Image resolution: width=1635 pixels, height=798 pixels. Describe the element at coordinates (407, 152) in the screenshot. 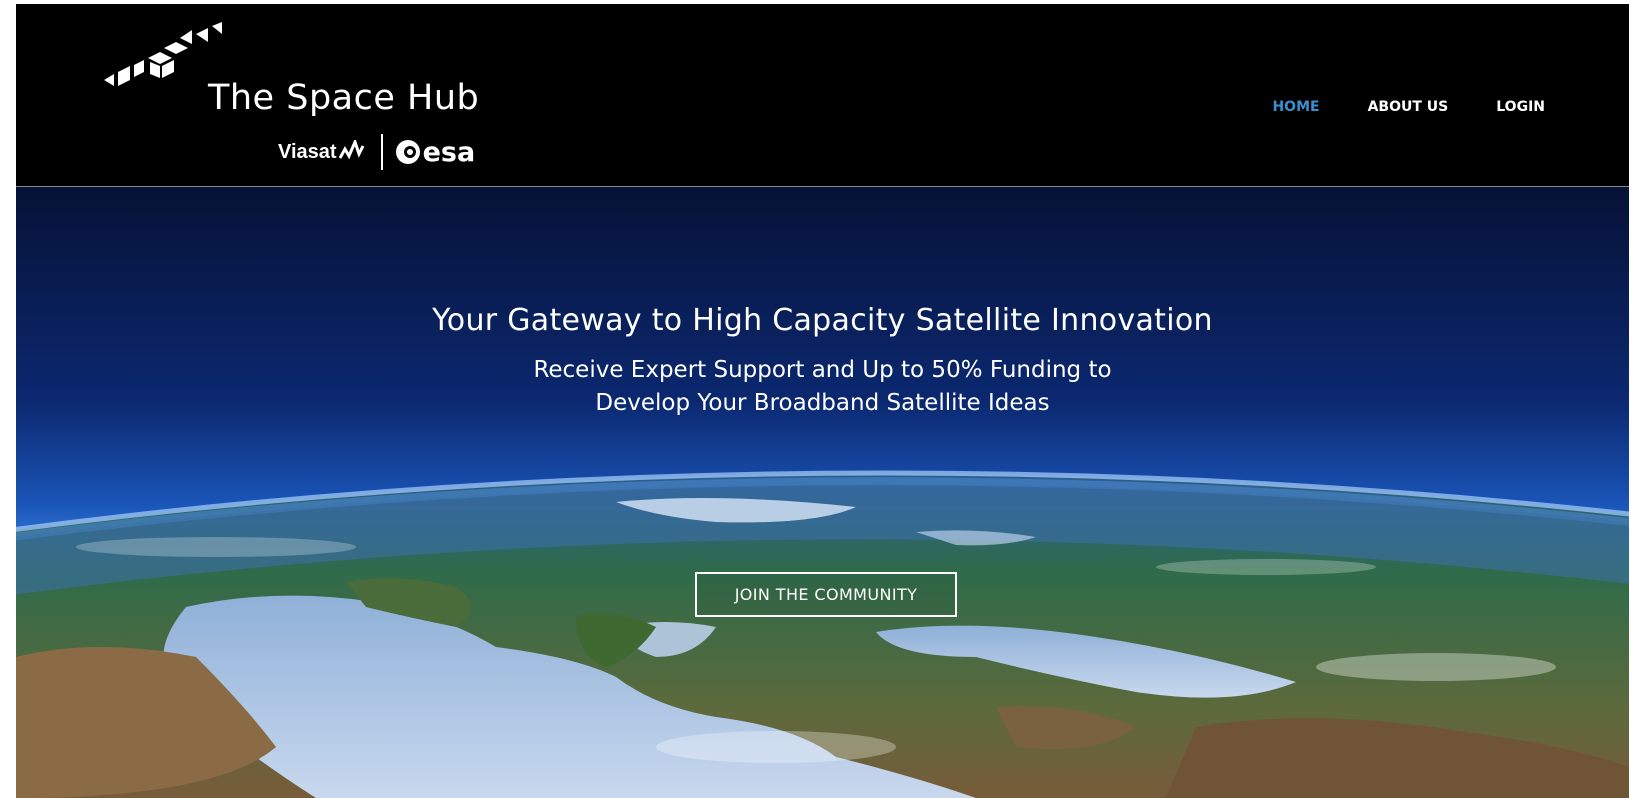

I see `esa-circle-icon` at that location.